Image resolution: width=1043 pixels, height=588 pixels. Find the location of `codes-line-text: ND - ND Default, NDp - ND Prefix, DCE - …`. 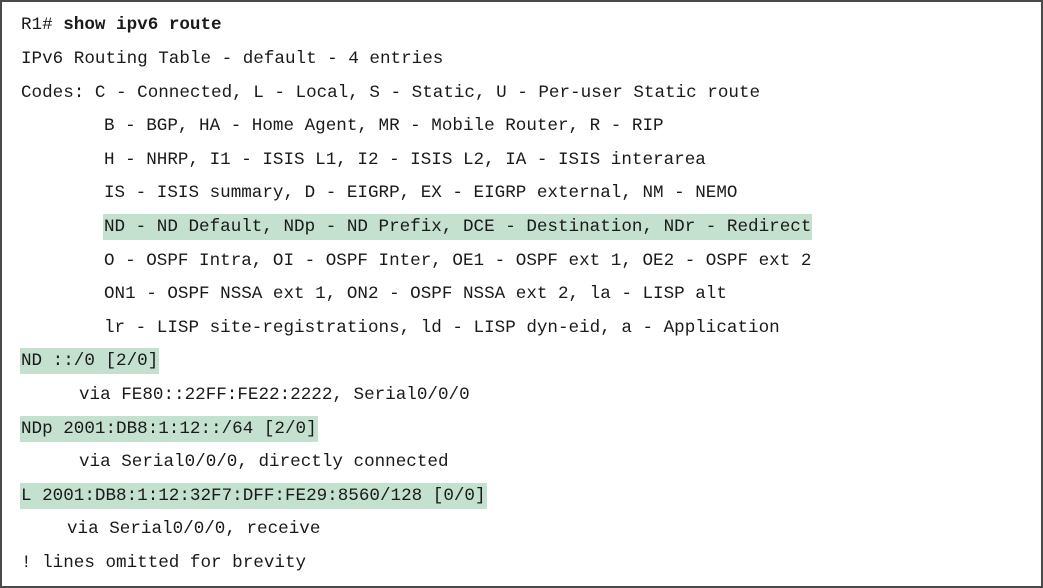

codes-line-text: ND - ND Default, NDp - ND Prefix, DCE - … is located at coordinates (458, 226).